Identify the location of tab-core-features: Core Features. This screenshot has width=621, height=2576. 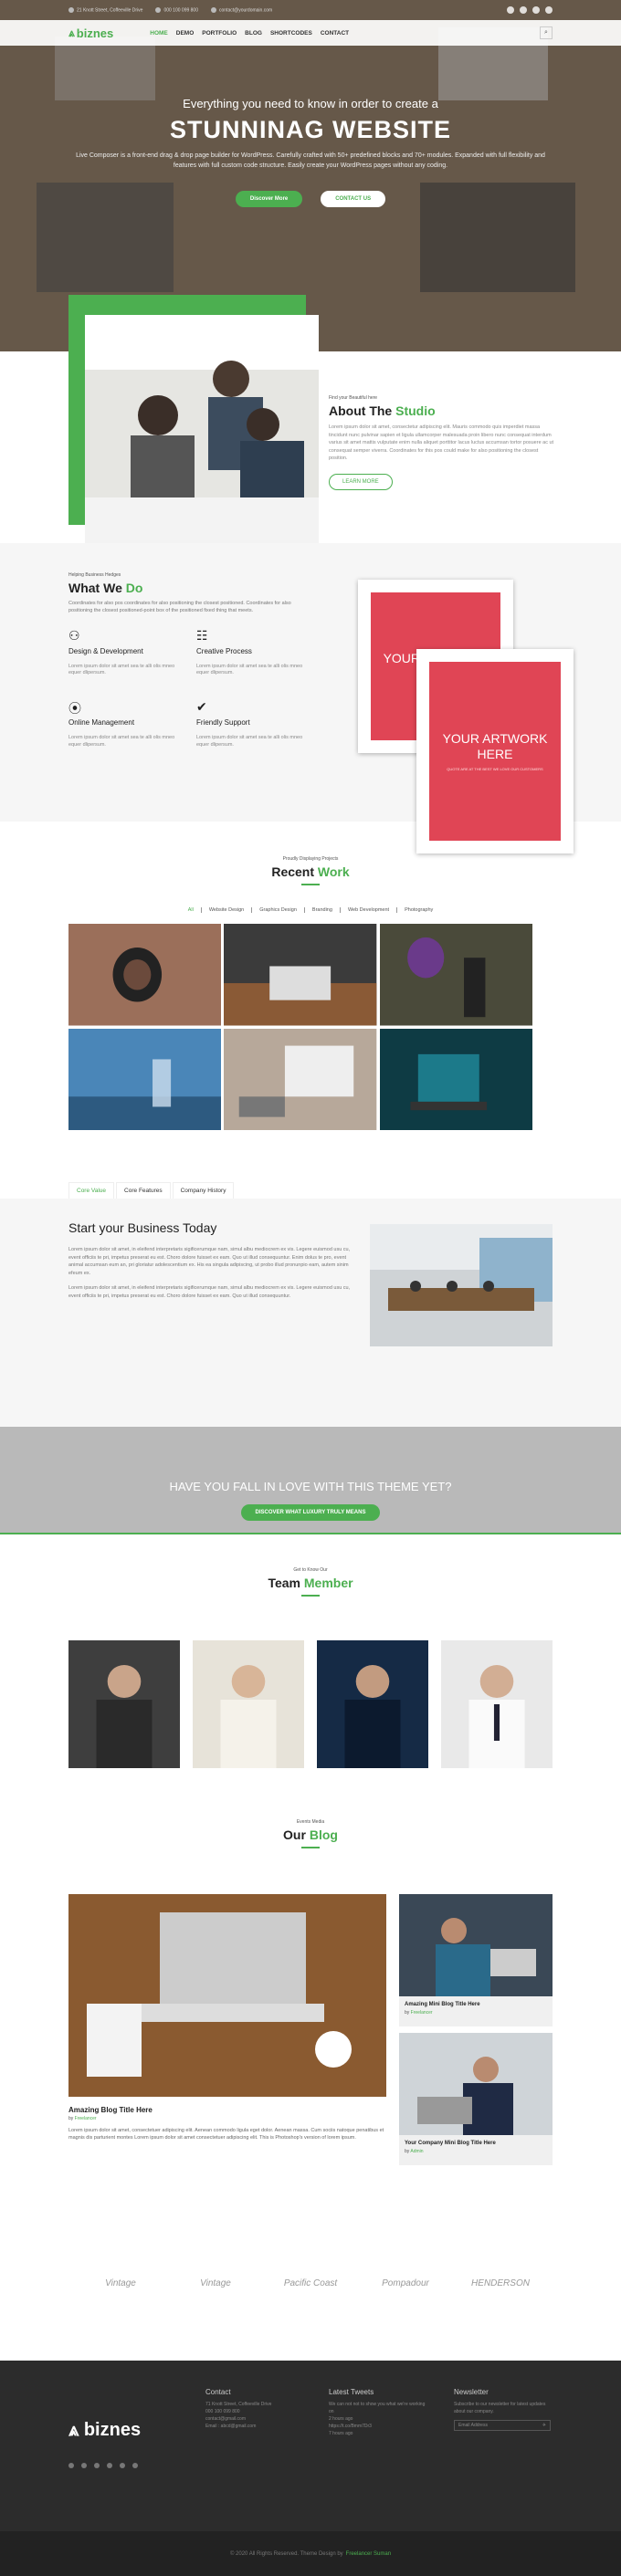
(143, 1190).